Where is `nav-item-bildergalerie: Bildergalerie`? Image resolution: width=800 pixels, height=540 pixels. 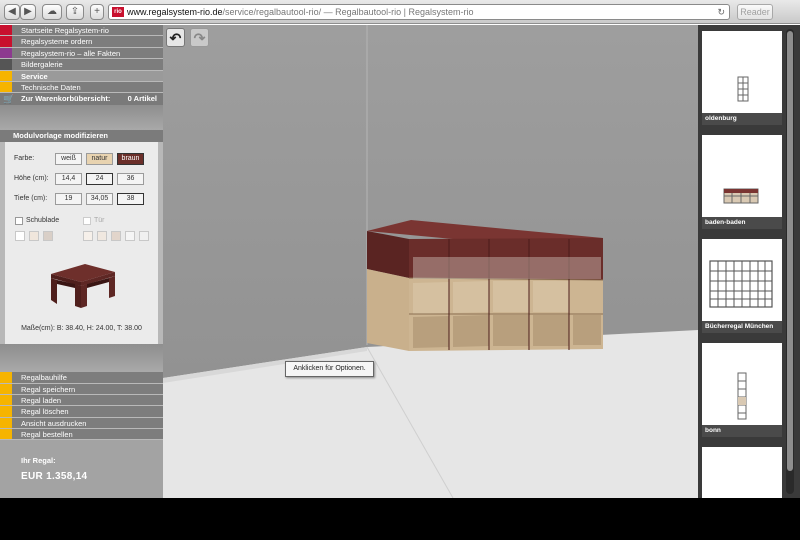
nav-item-bildergalerie: Bildergalerie is located at coordinates (81, 65).